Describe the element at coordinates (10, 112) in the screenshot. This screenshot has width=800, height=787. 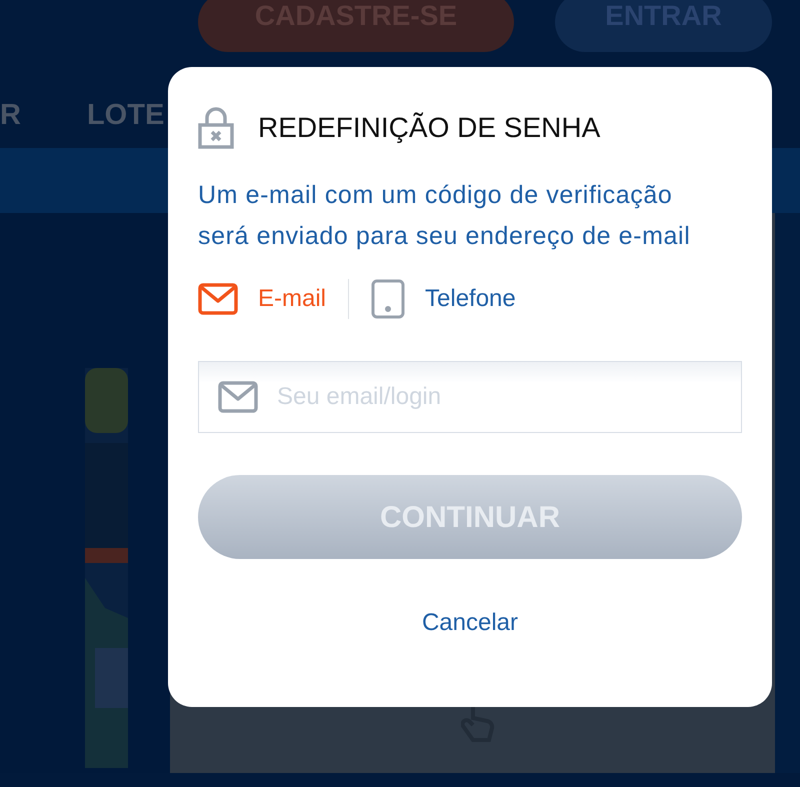
I see `nav-item: R` at that location.